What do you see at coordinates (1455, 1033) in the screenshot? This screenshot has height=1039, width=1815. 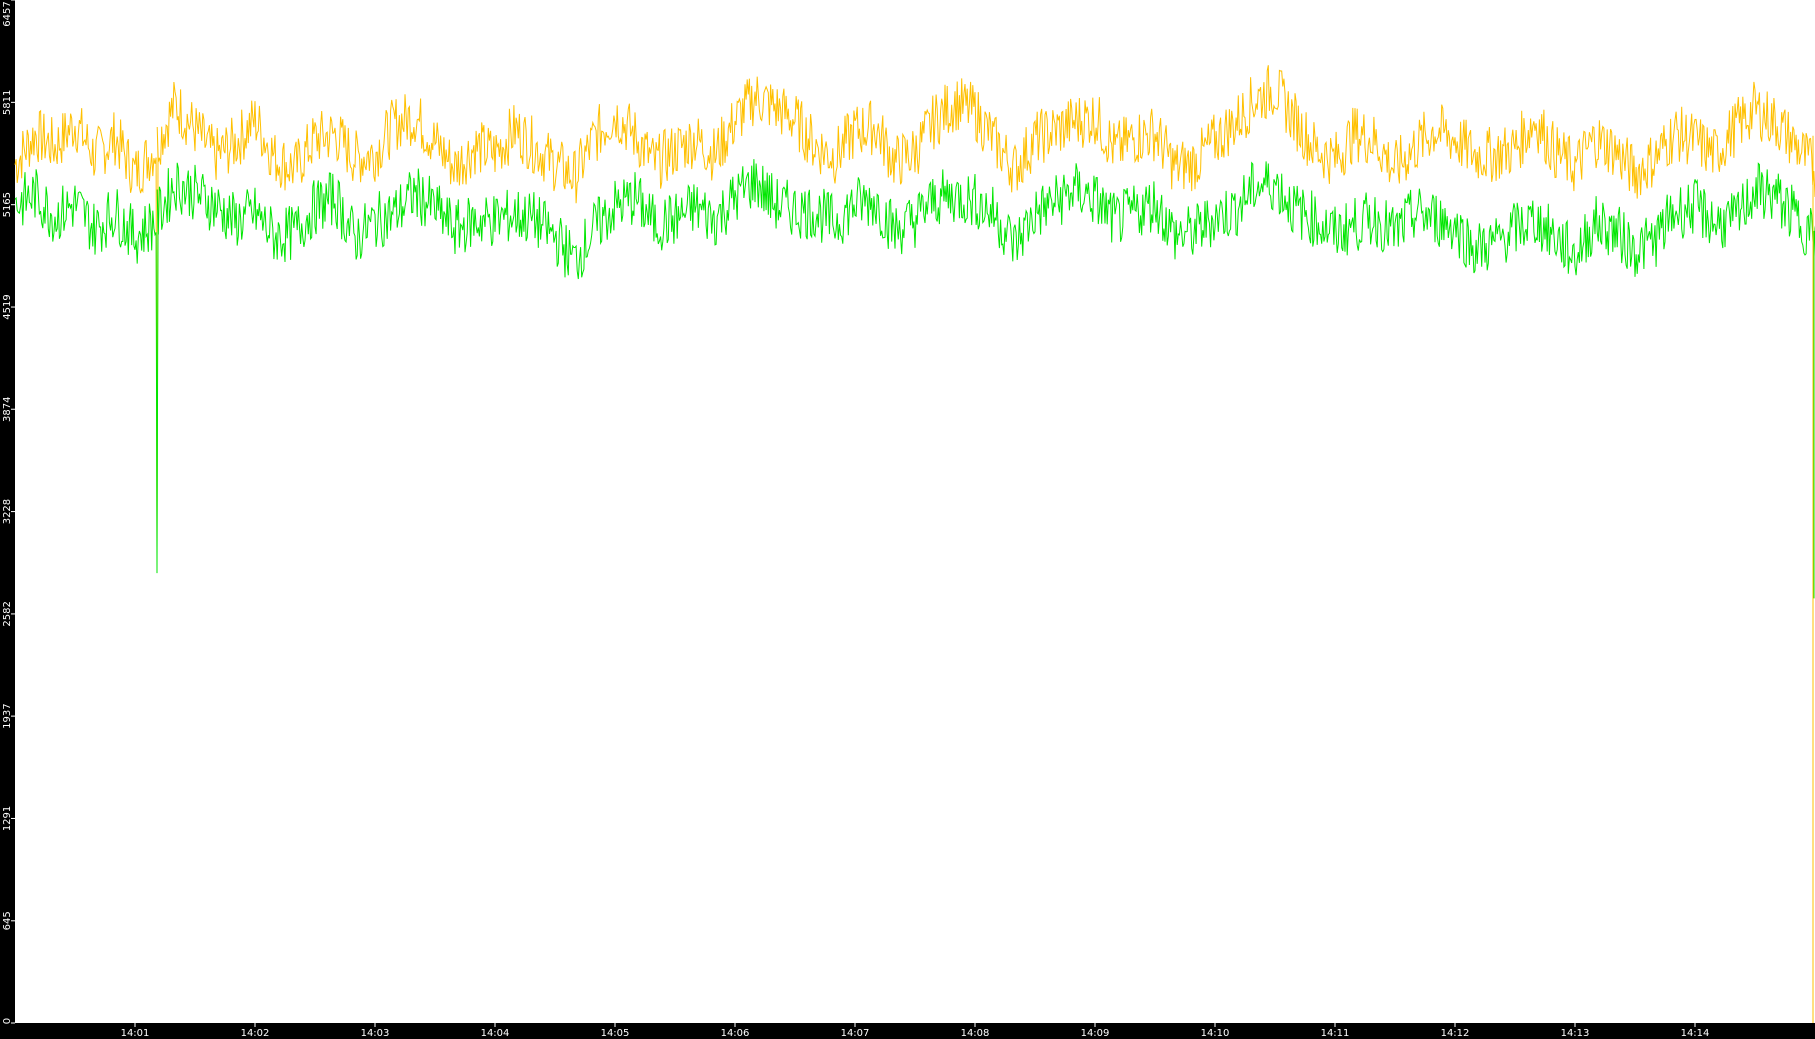 I see `x-tick-label: 14:12` at bounding box center [1455, 1033].